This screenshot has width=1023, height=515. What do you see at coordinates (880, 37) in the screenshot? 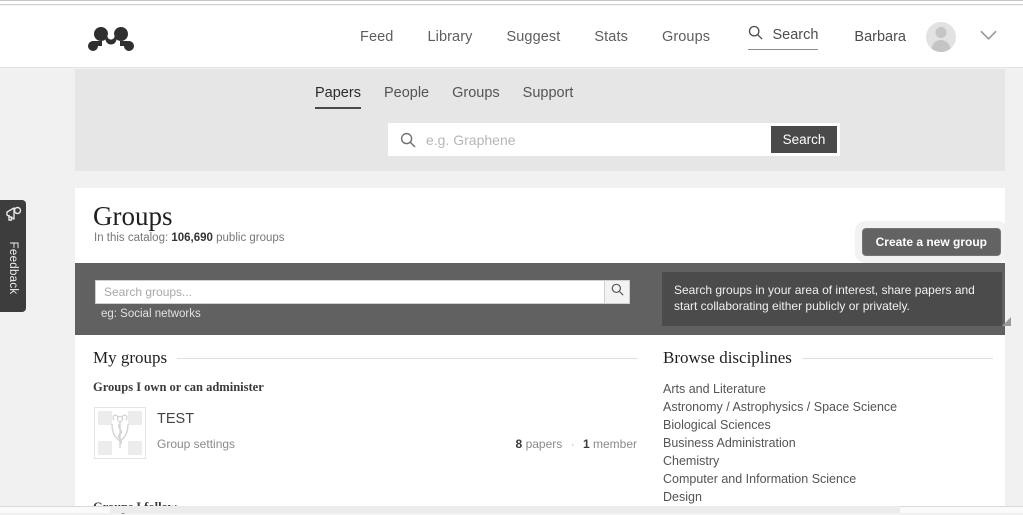
I see `username-label: Barbara` at bounding box center [880, 37].